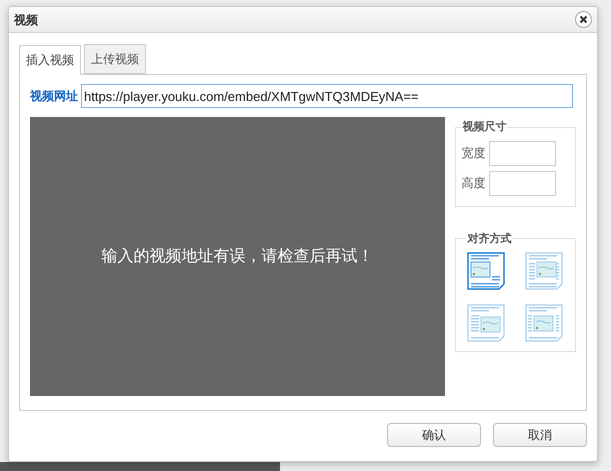 This screenshot has width=611, height=471. What do you see at coordinates (238, 256) in the screenshot?
I see `error-message: 输入的视频地址有误，请检查后再试！` at bounding box center [238, 256].